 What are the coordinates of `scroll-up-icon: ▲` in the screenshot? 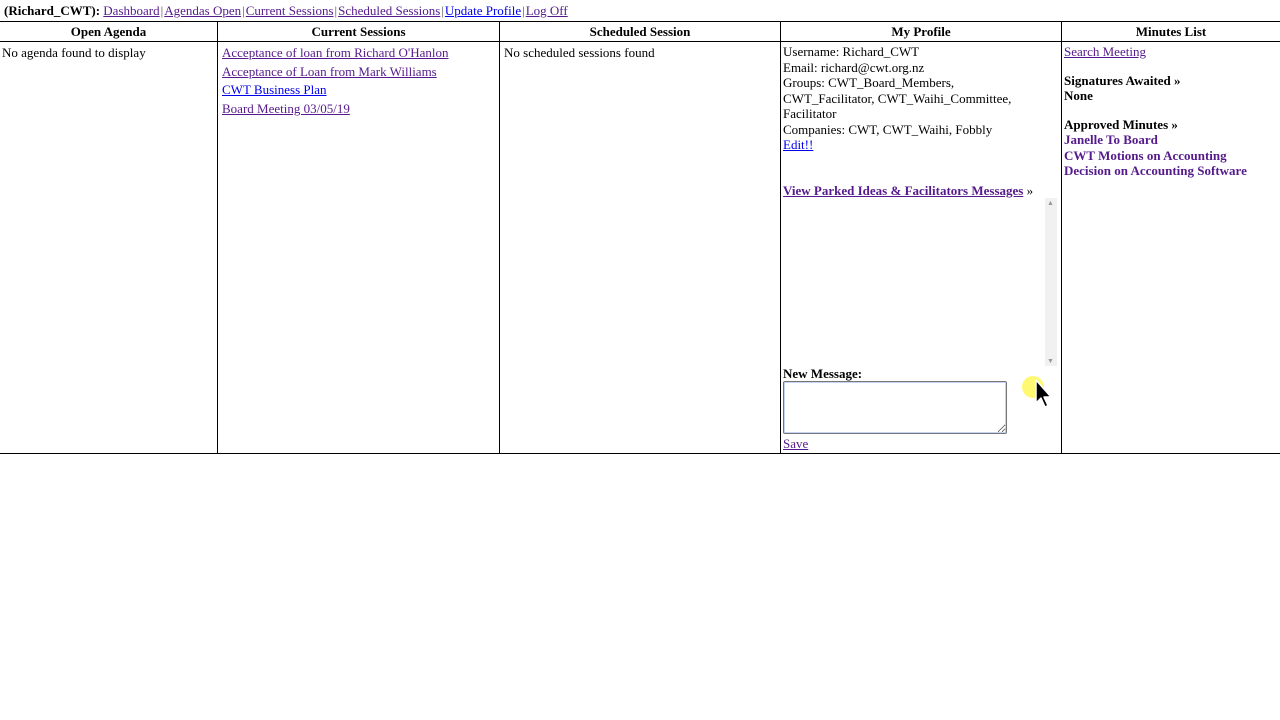 It's located at (1050, 203).